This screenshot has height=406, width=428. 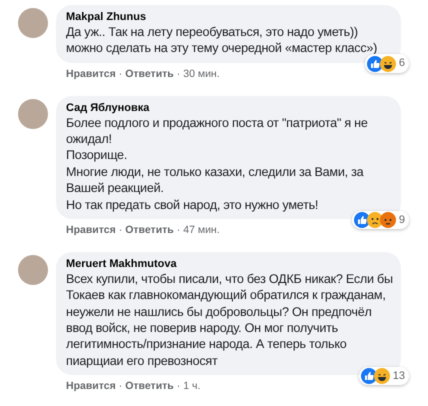 I want to click on comment-text: Но так предать свой народ, это нужно уметь!, so click(x=193, y=204).